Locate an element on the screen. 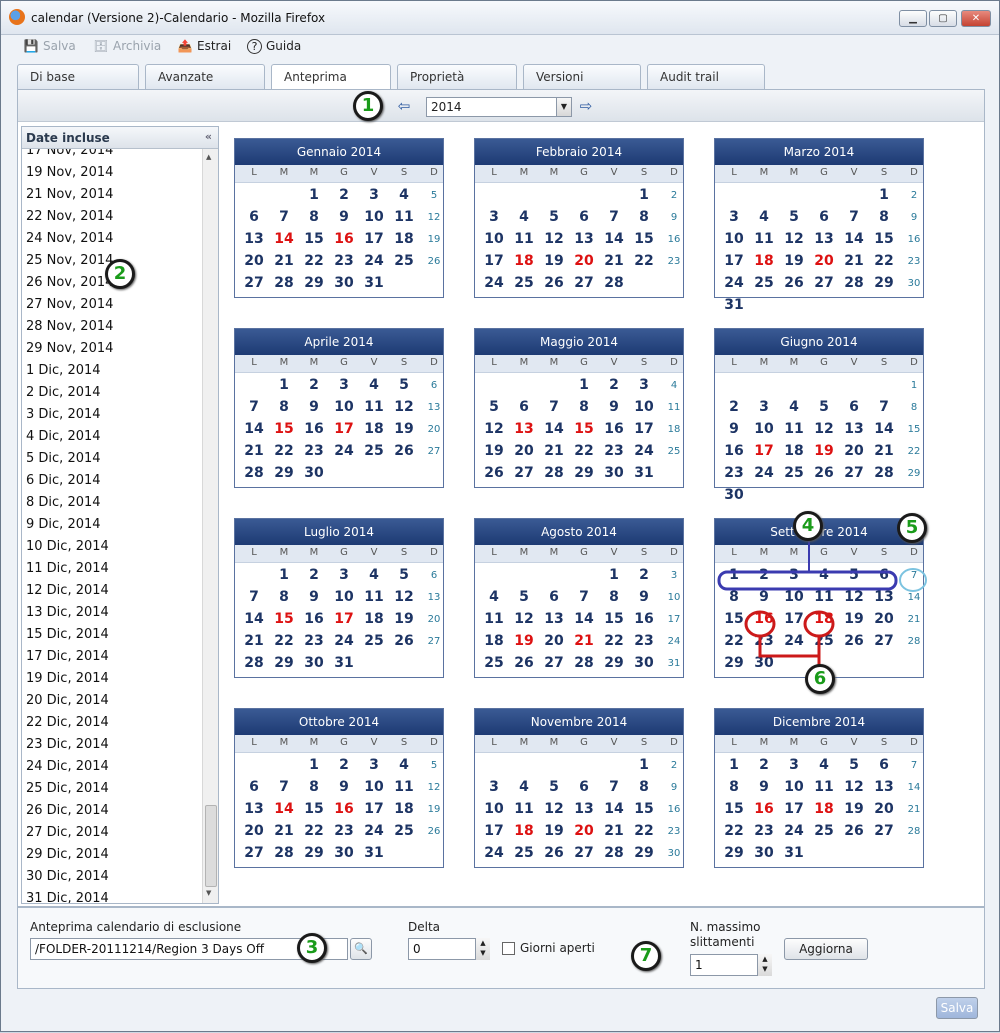 Image resolution: width=1000 pixels, height=1033 pixels. week-highlight-rect is located at coordinates (807, 580).